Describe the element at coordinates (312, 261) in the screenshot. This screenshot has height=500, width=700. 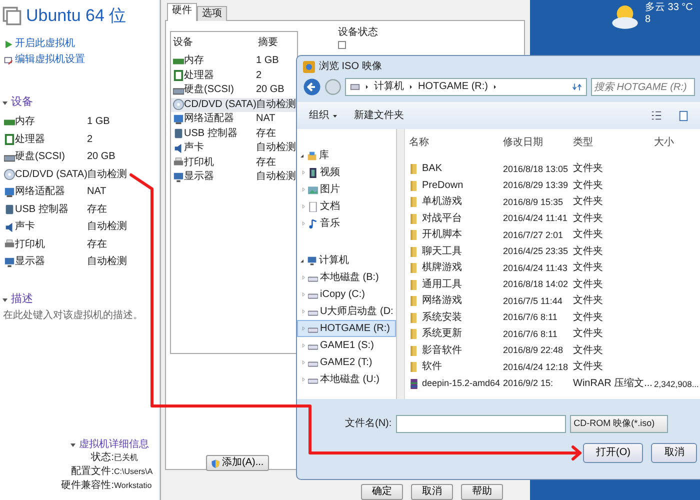
I see `computer-icon` at that location.